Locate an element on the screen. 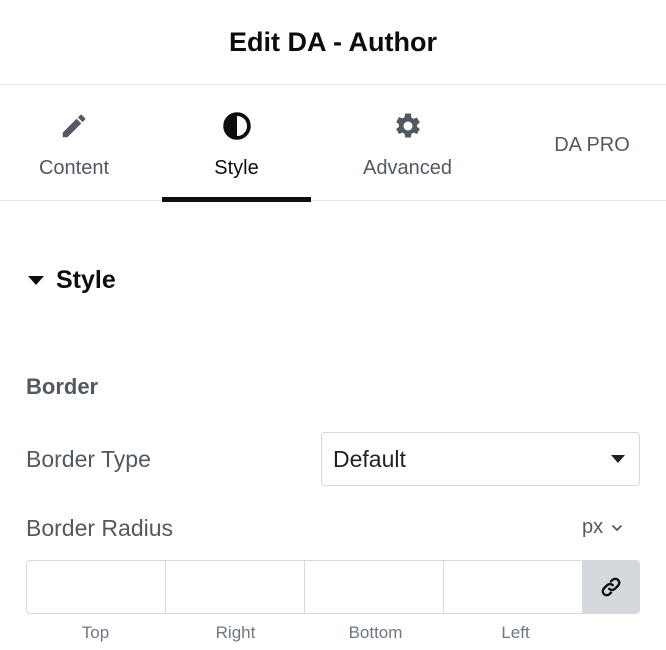 The image size is (666, 650). link-values-button is located at coordinates (611, 587).